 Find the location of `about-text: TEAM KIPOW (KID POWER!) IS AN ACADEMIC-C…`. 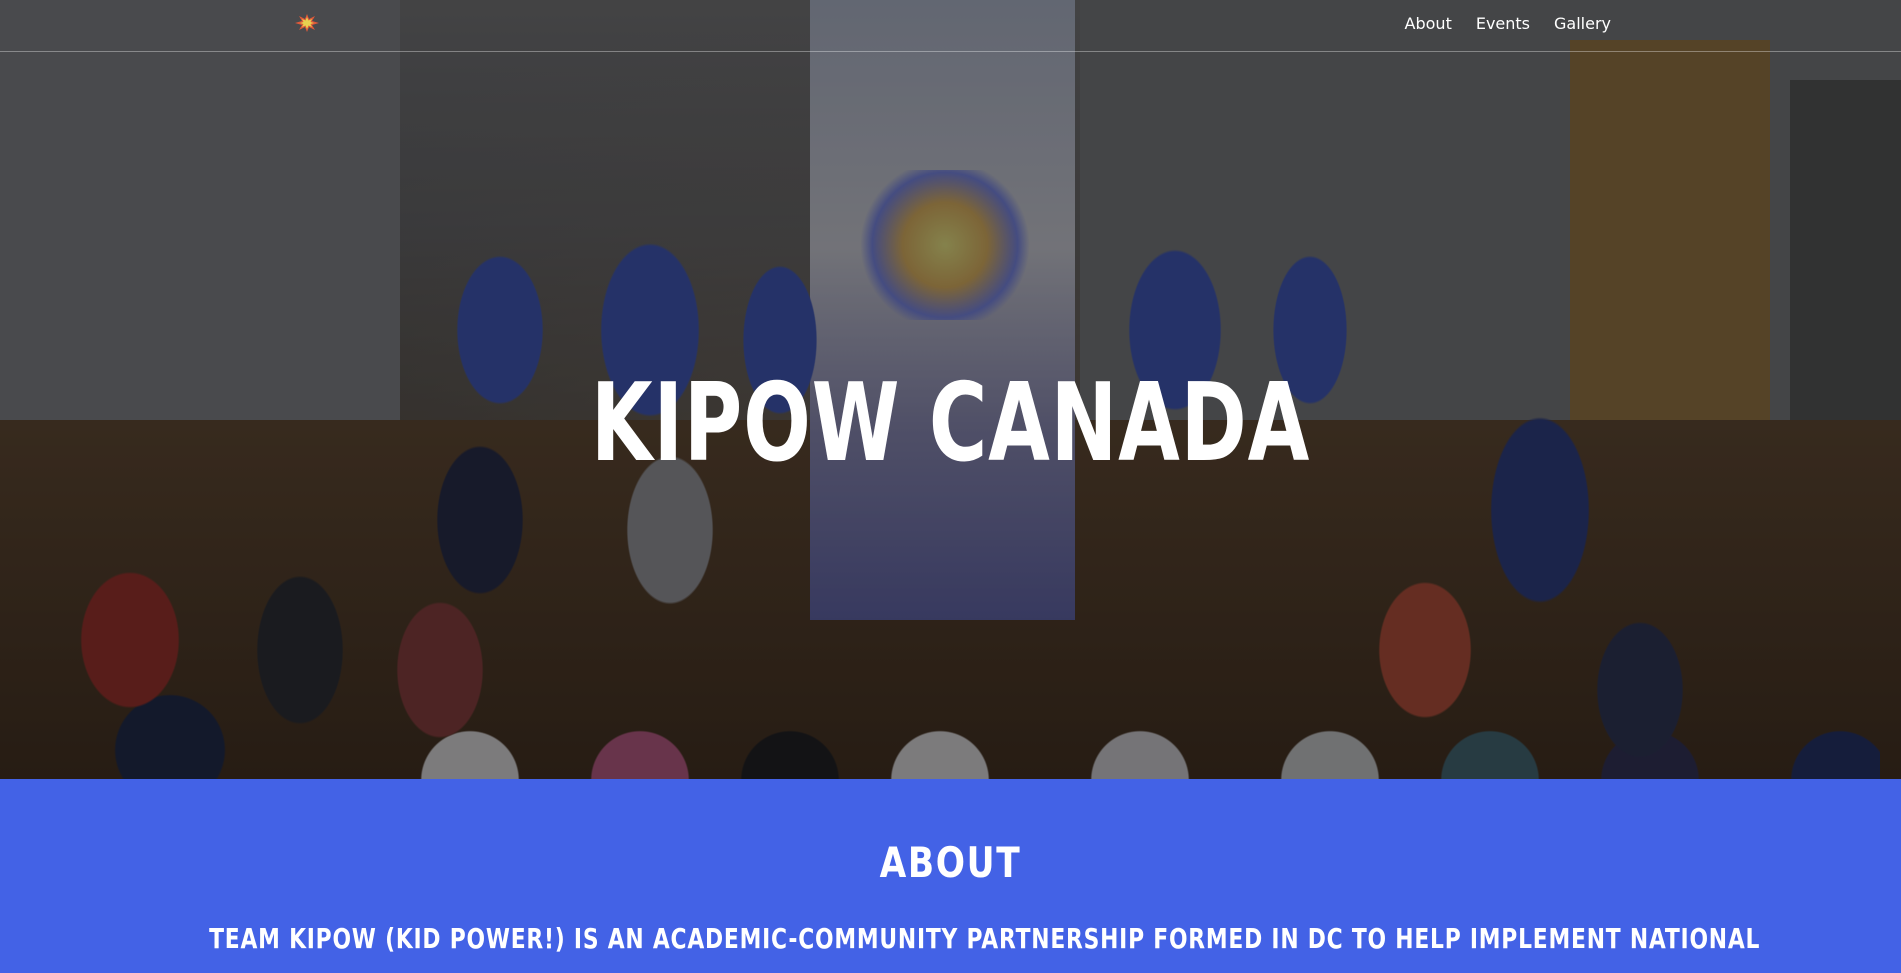

about-text: TEAM KIPOW (KID POWER!) IS AN ACADEMIC-C… is located at coordinates (985, 938).